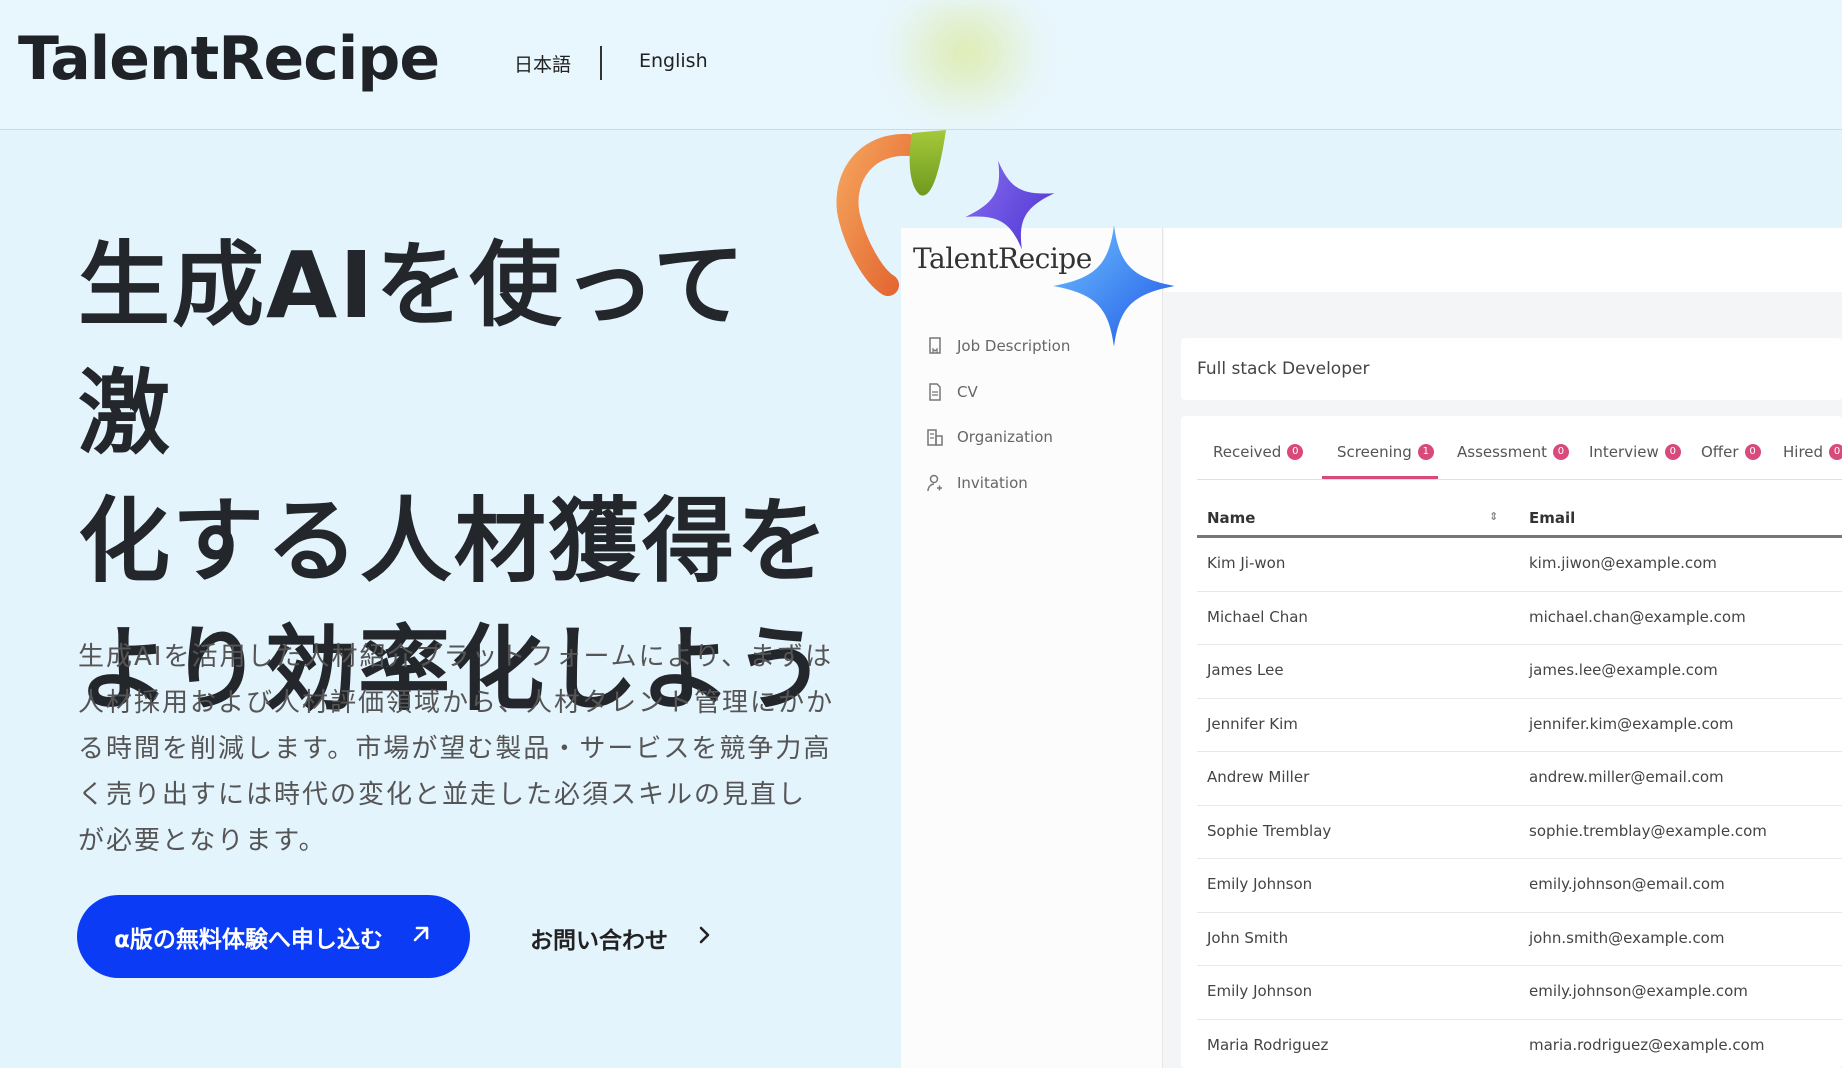 The width and height of the screenshot is (1842, 1068). I want to click on sidebar-item-organization: Organization, so click(990, 437).